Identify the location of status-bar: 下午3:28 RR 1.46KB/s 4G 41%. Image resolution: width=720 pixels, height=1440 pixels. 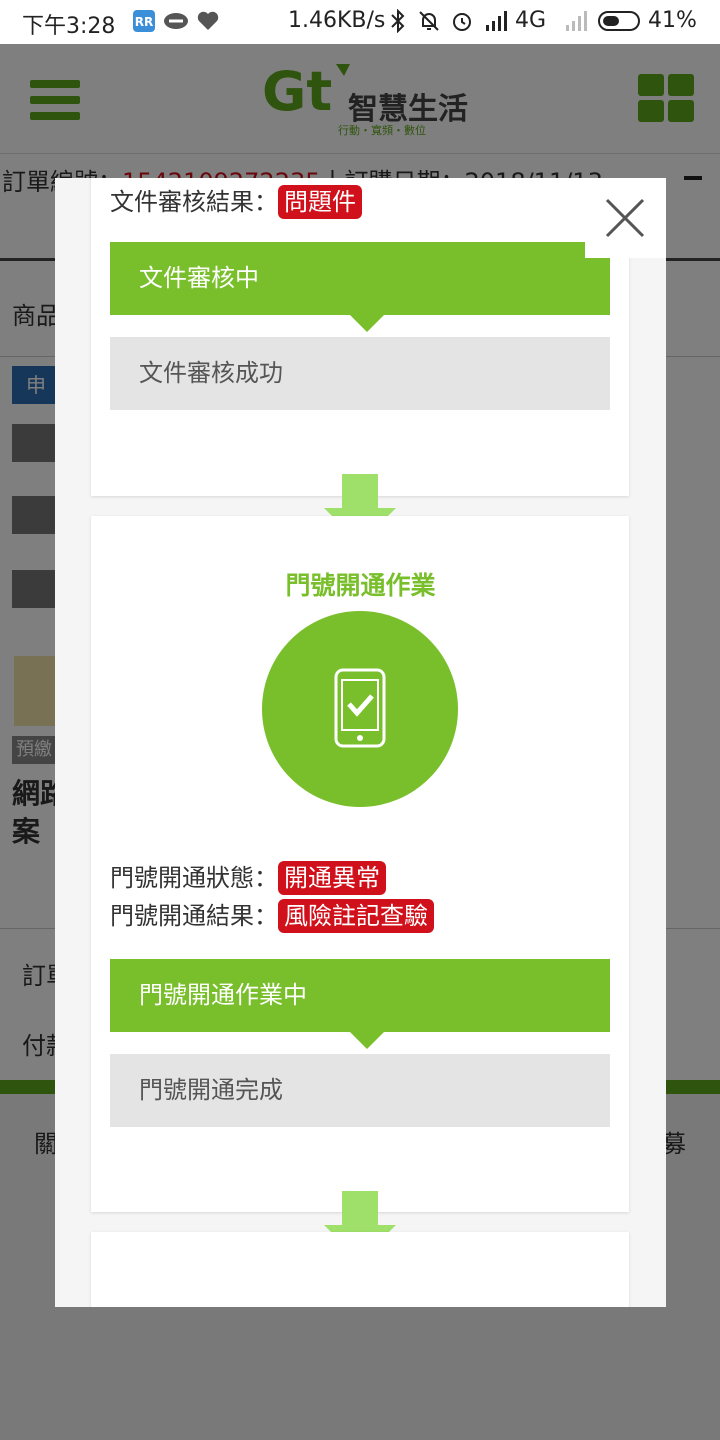
(360, 22).